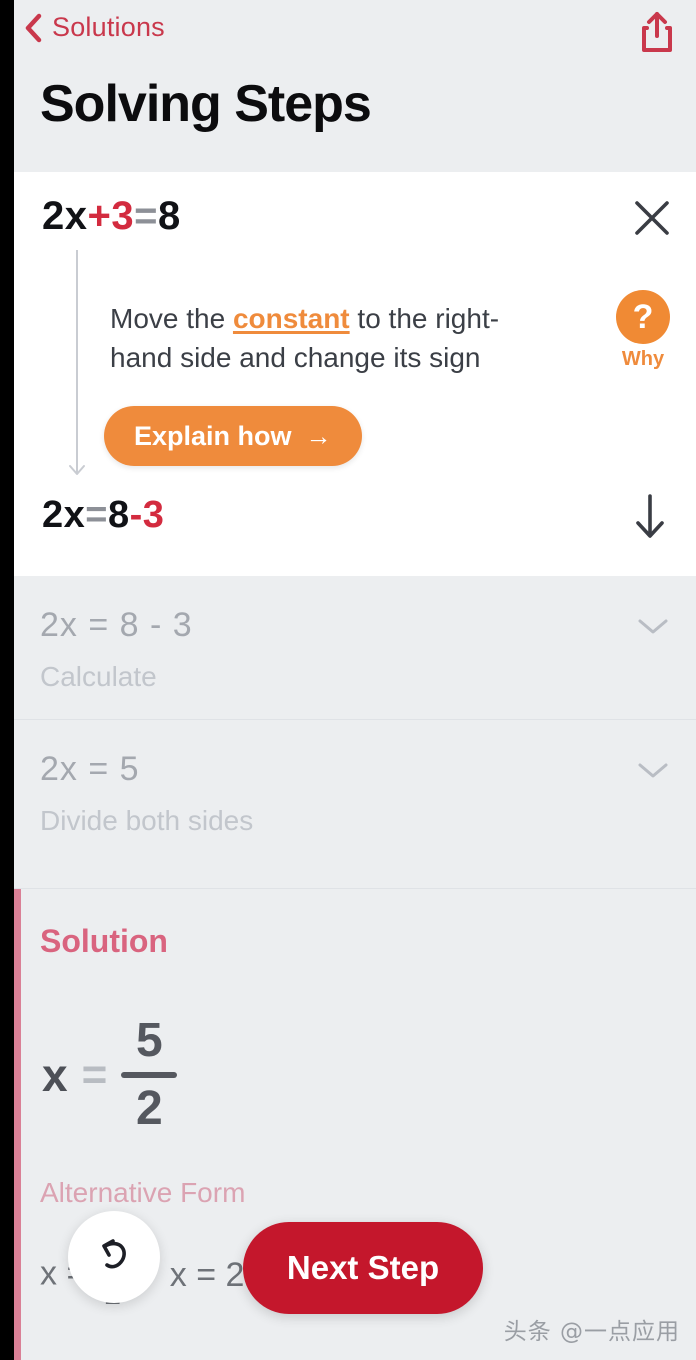 The height and width of the screenshot is (1360, 696). Describe the element at coordinates (206, 104) in the screenshot. I see `page-title: Solving Steps` at that location.